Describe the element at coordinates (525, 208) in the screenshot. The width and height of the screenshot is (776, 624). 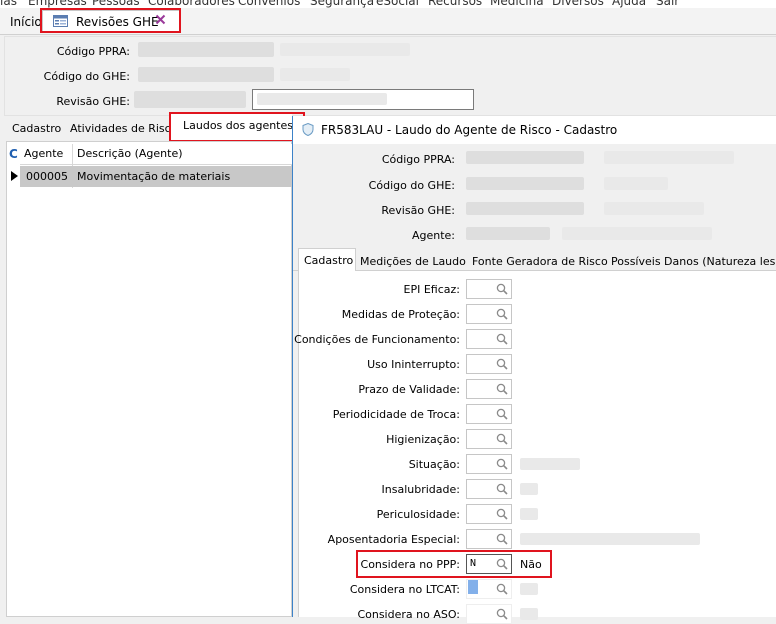
I see `rp-revisao-ghe-field` at that location.